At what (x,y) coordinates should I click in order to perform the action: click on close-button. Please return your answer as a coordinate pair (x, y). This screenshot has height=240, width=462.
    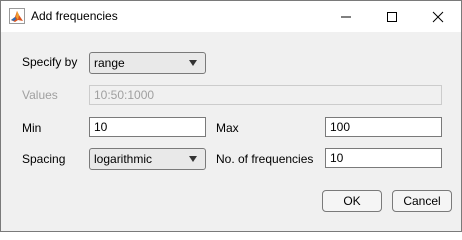
    Looking at the image, I should click on (438, 16).